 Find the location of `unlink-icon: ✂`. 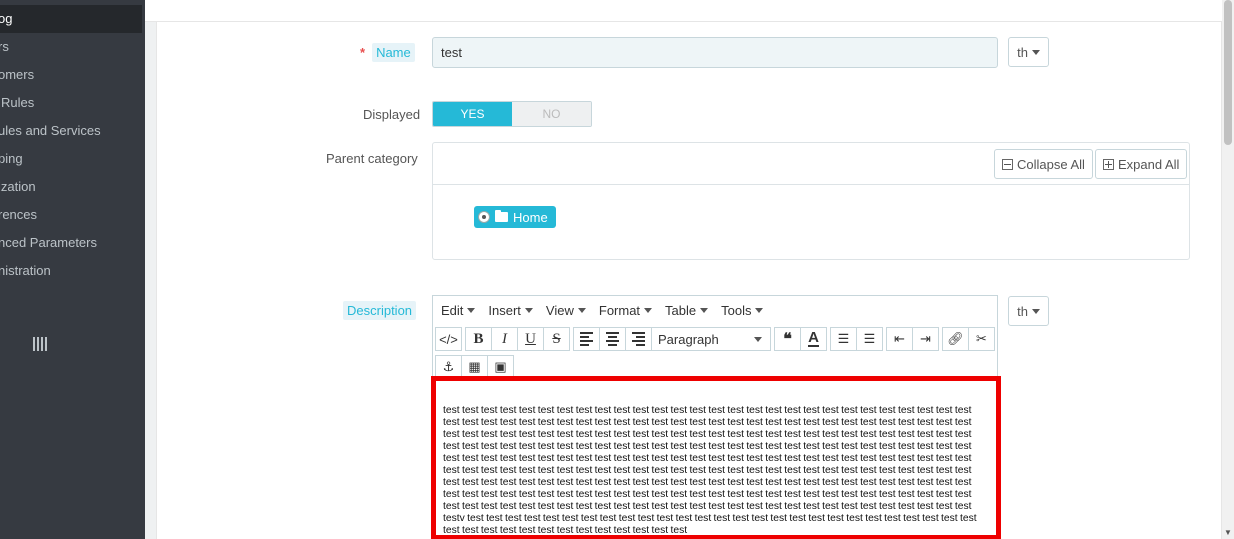

unlink-icon: ✂ is located at coordinates (981, 339).